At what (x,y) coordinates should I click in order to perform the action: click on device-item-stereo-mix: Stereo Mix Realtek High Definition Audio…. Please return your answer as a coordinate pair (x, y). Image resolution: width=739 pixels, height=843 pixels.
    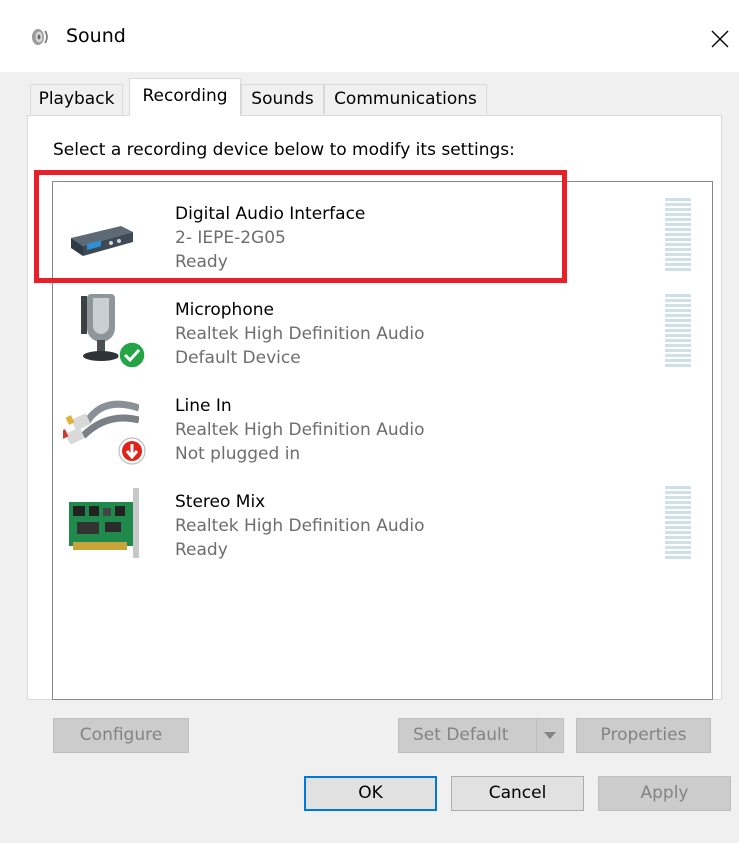
    Looking at the image, I should click on (382, 520).